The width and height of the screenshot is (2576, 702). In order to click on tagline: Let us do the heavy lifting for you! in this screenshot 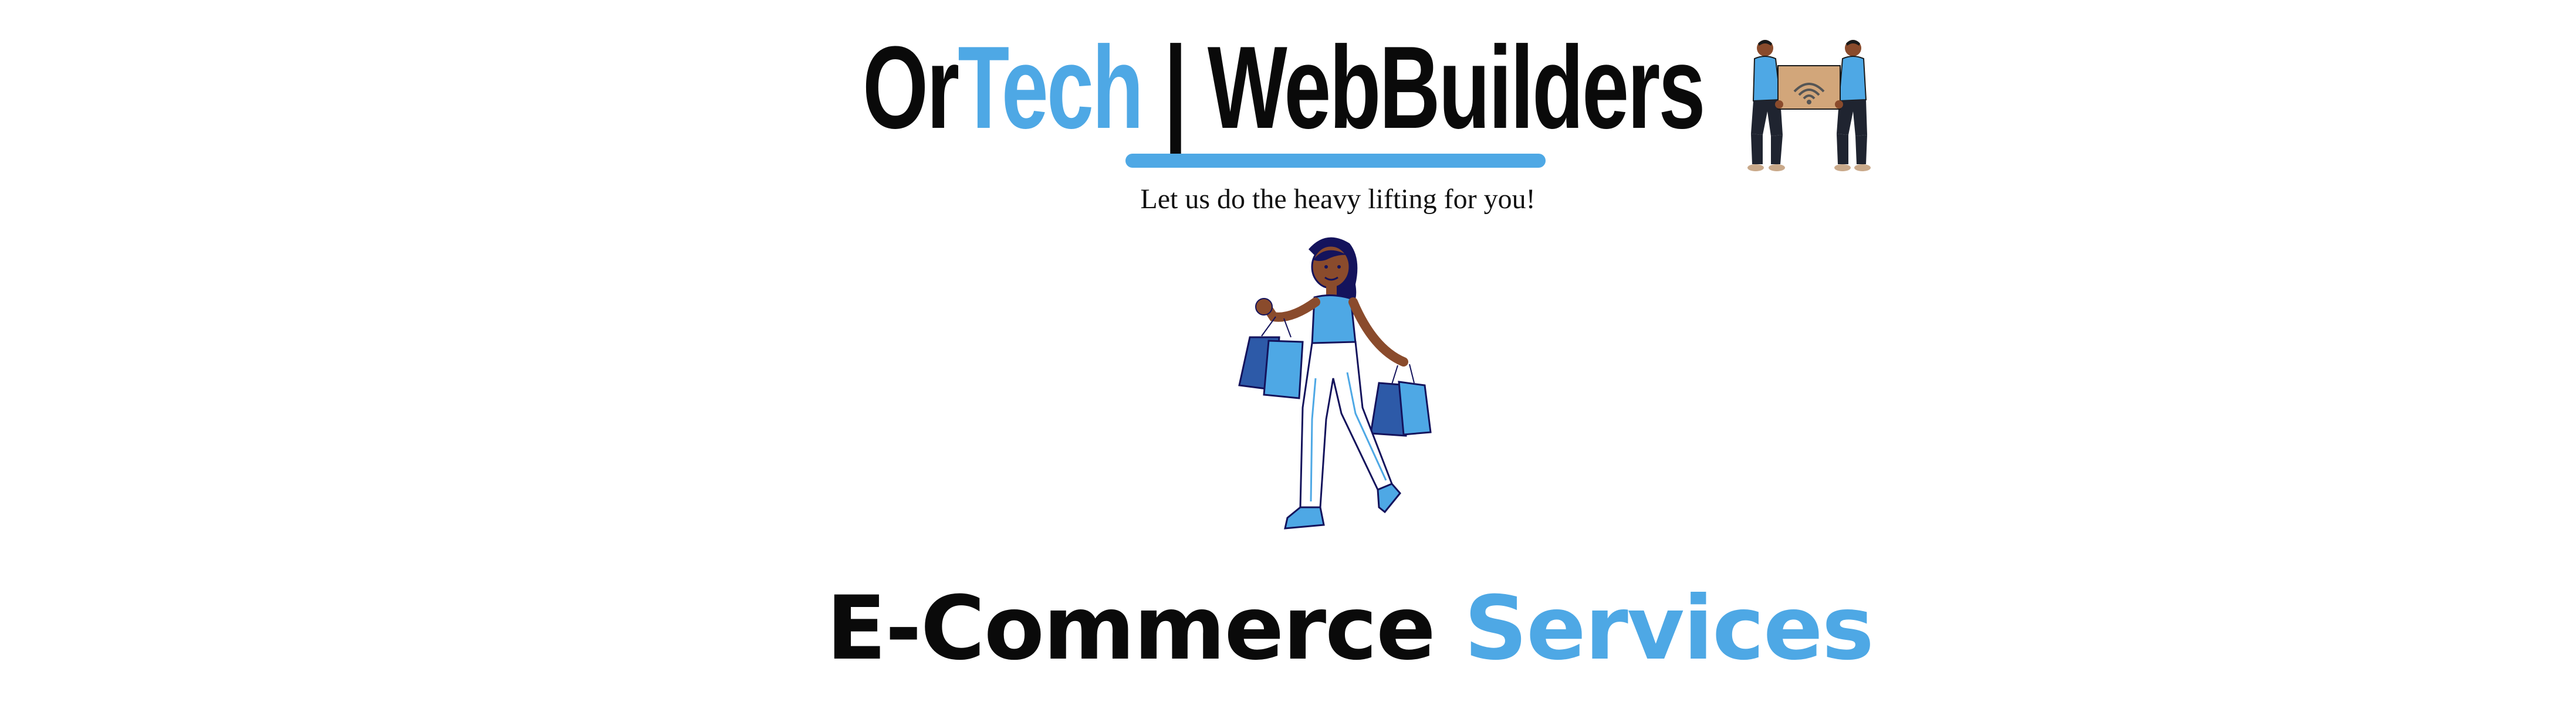, I will do `click(1338, 199)`.